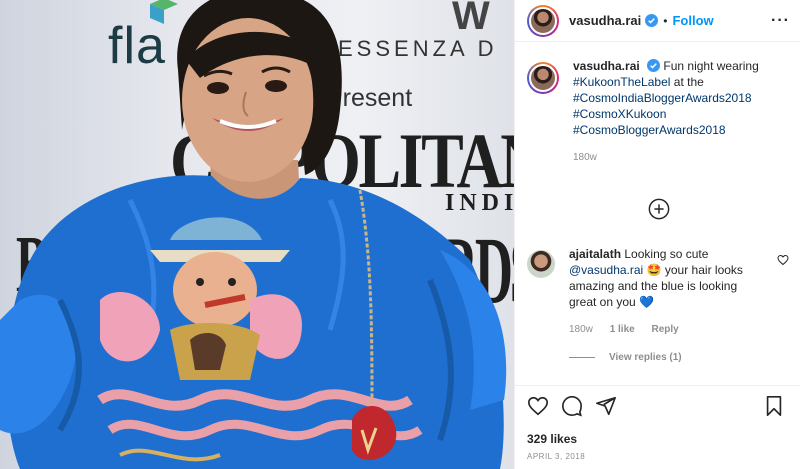 The width and height of the screenshot is (800, 469). I want to click on comment-meta: 180w 1 like Reply, so click(666, 330).